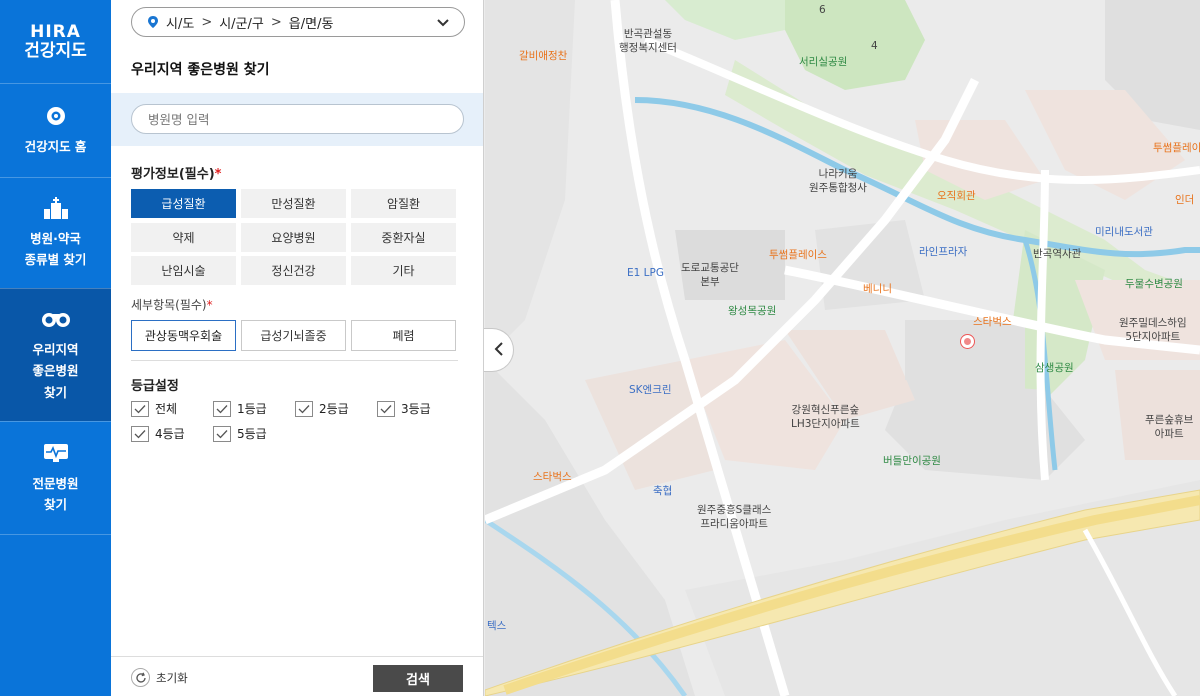  I want to click on map-label-poi: 원주밀데스하임 5단지아파트, so click(1153, 330).